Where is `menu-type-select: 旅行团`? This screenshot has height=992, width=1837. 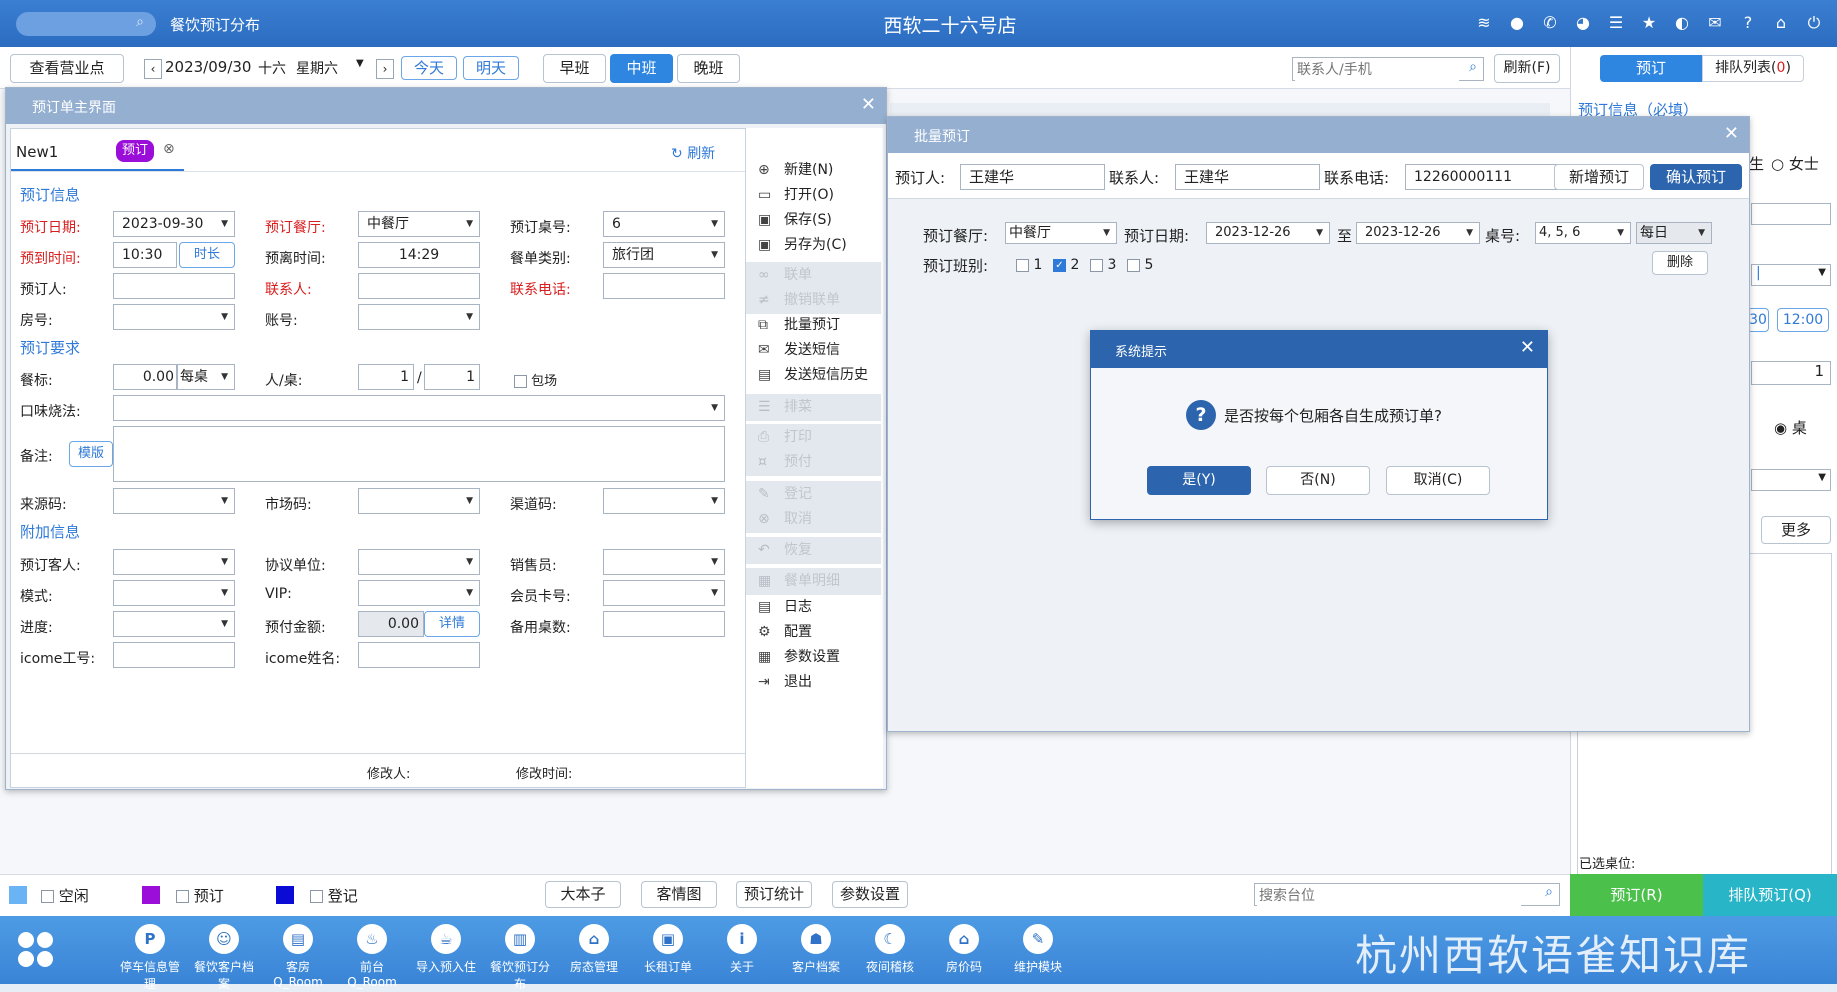
menu-type-select: 旅行团 is located at coordinates (664, 255).